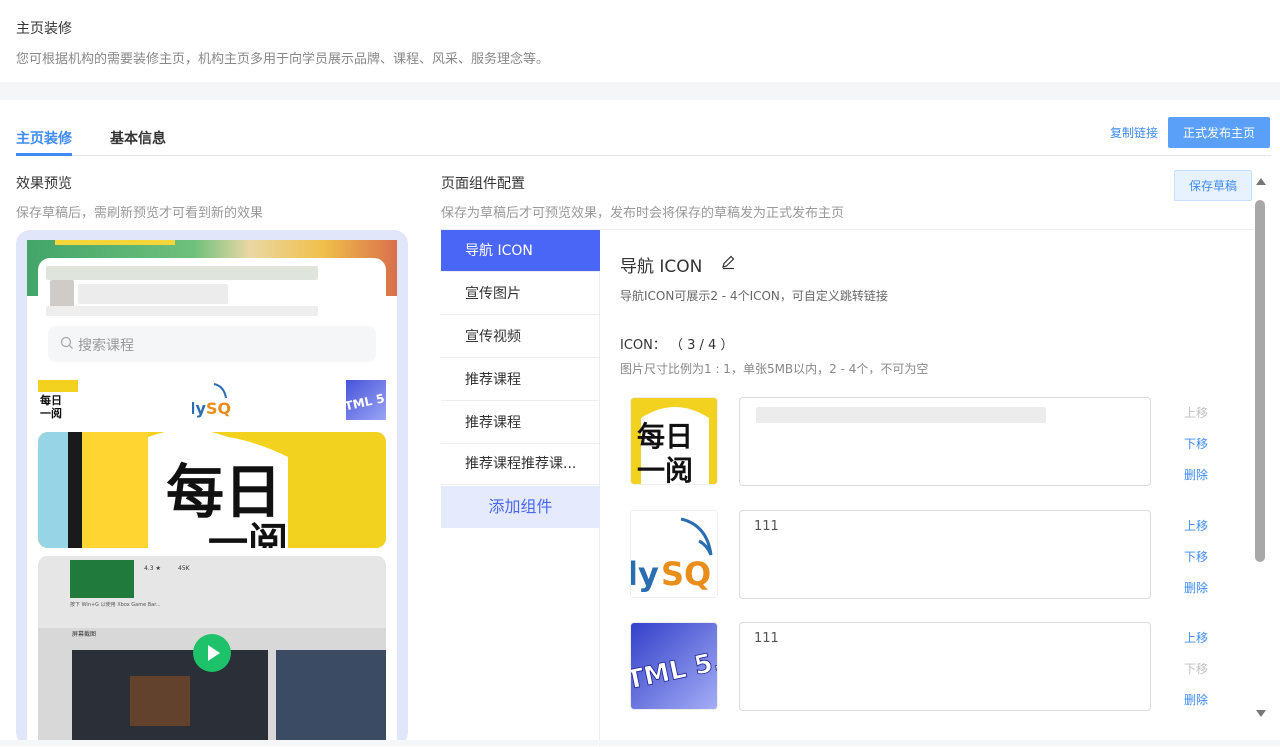 This screenshot has height=747, width=1280. Describe the element at coordinates (84, 634) in the screenshot. I see `svg-text: 屏幕截图` at that location.